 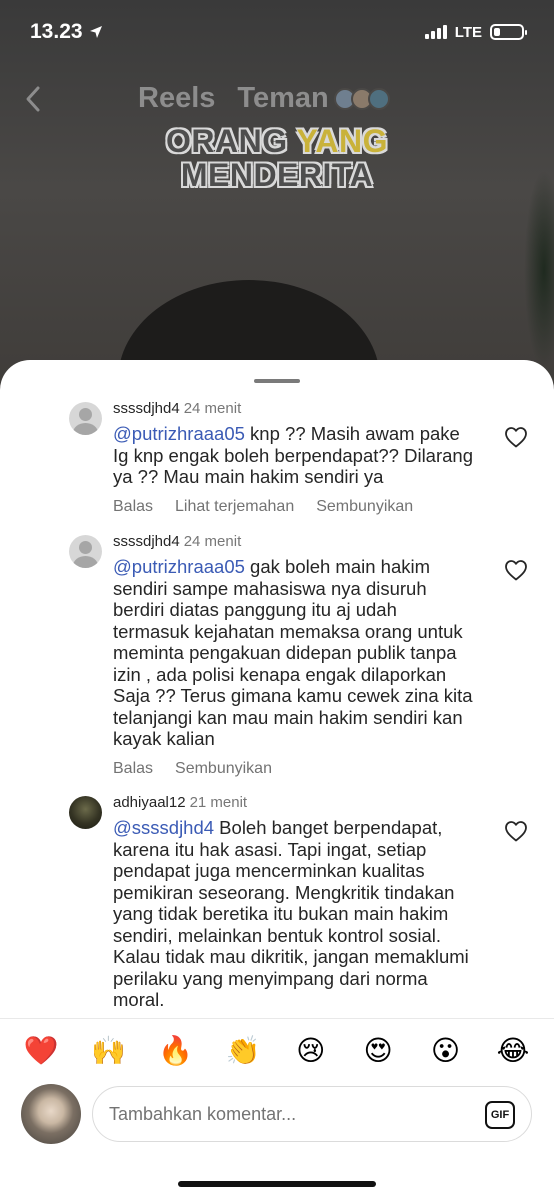 I want to click on status-bar: 13.23 LTE, so click(x=277, y=32).